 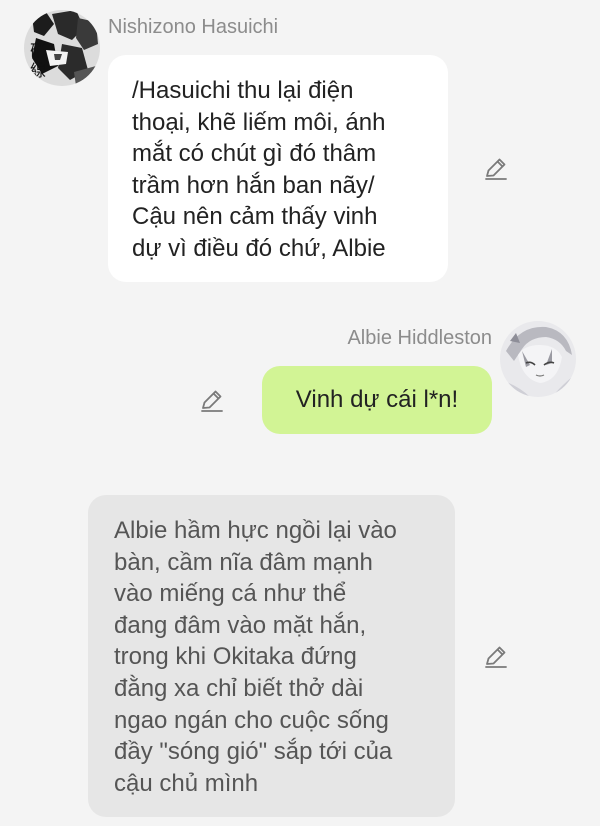 I want to click on narration-line: trong khi Okitaka đứng, so click(x=235, y=657).